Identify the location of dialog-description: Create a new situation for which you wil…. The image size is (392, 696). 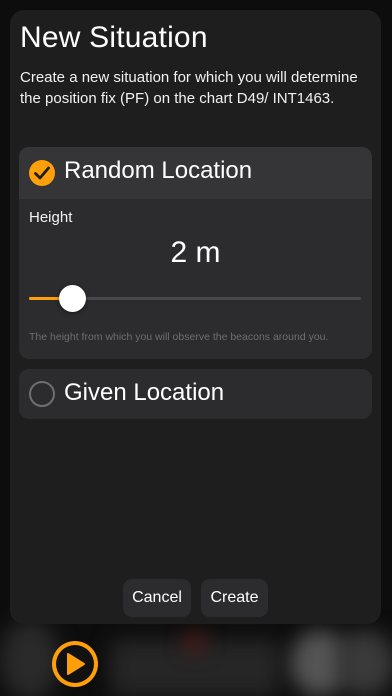
(189, 88).